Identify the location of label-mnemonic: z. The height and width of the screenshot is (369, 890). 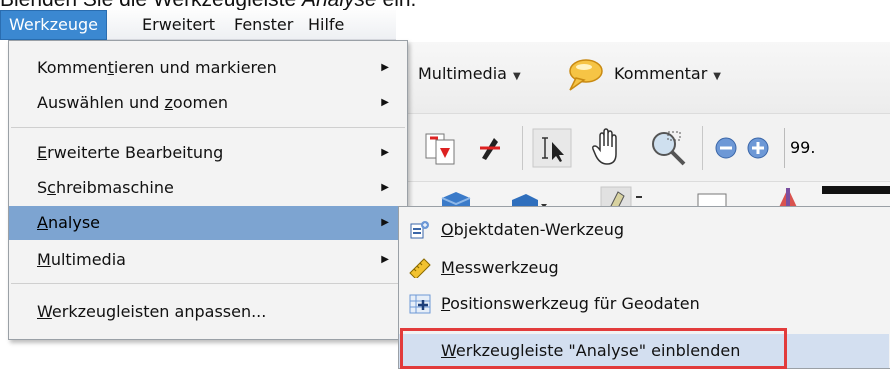
(168, 102).